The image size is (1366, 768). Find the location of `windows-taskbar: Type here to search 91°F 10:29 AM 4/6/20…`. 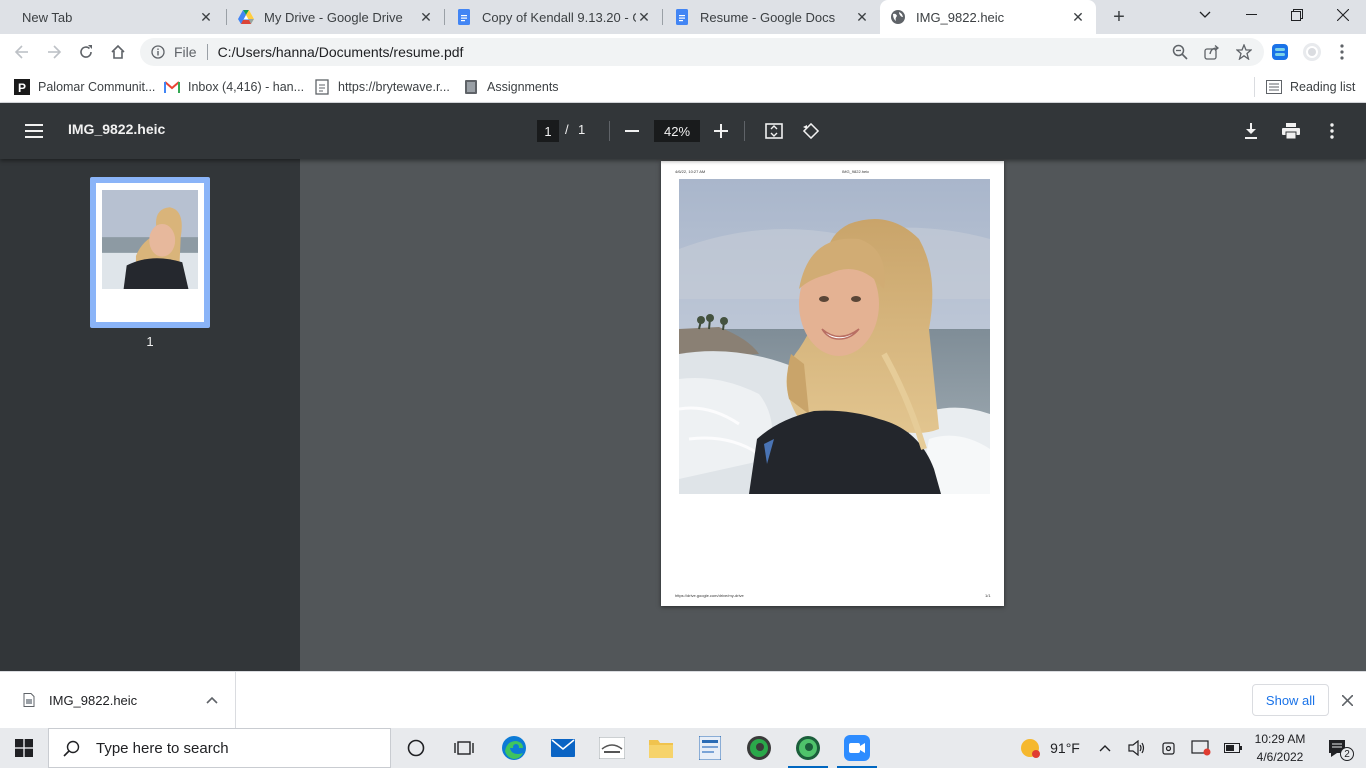

windows-taskbar: Type here to search 91°F 10:29 AM 4/6/20… is located at coordinates (683, 748).